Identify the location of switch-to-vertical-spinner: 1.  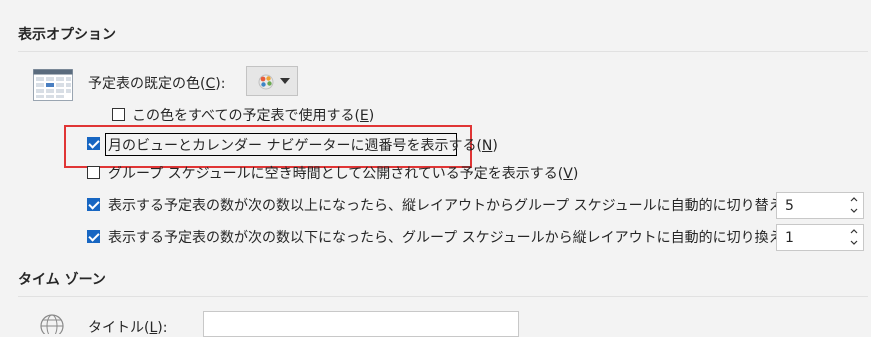
(820, 237).